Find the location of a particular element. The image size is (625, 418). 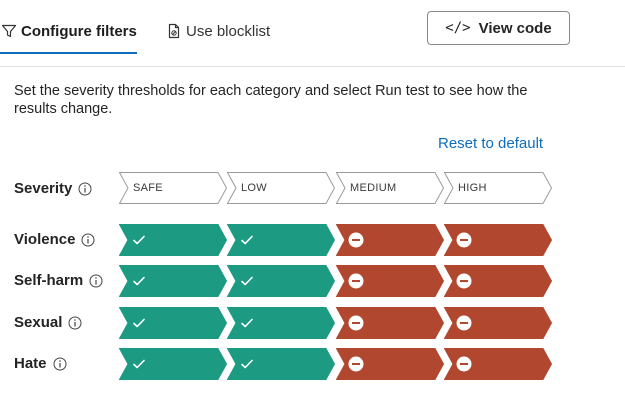

view-code-button: </> View code is located at coordinates (498, 28).